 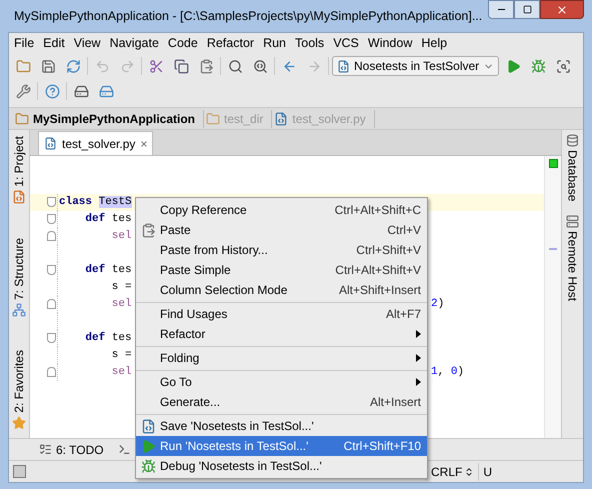 I want to click on menu-item-label: Find Usages, so click(x=194, y=314).